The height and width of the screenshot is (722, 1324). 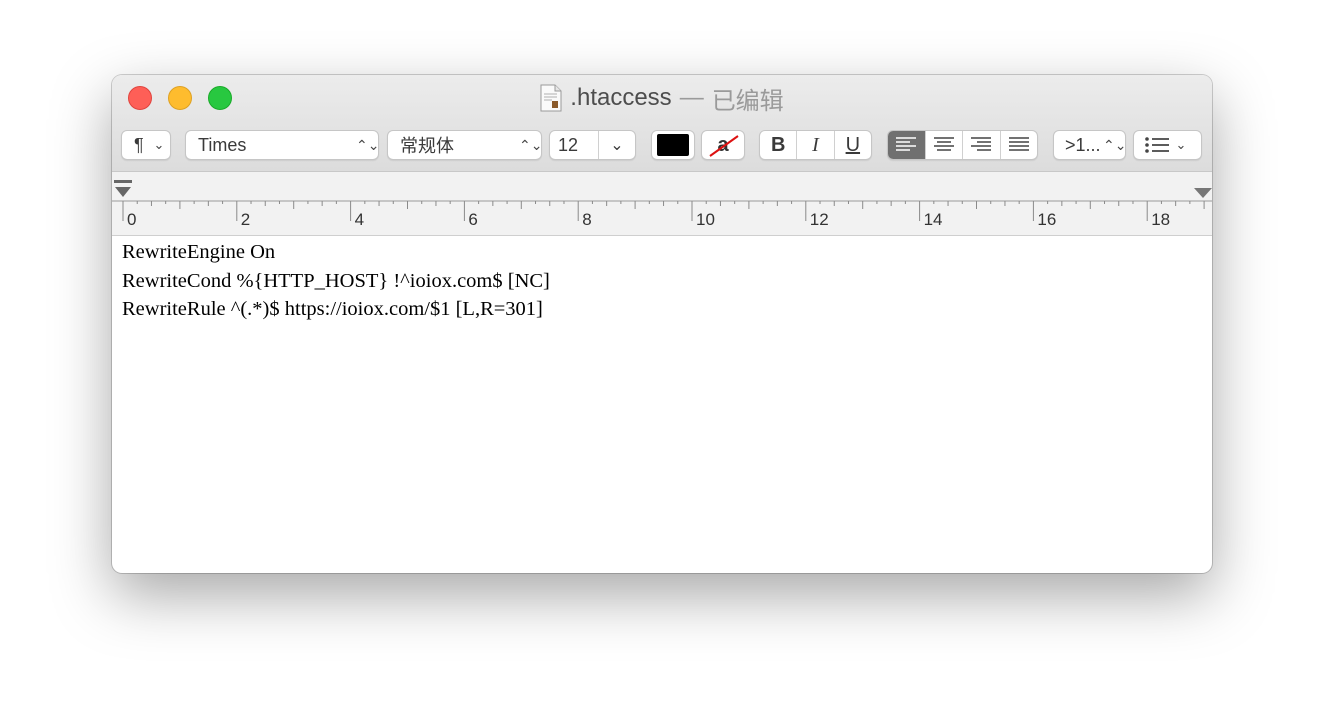 I want to click on font-style-select: 常规体 ⌃⌄, so click(x=464, y=145).